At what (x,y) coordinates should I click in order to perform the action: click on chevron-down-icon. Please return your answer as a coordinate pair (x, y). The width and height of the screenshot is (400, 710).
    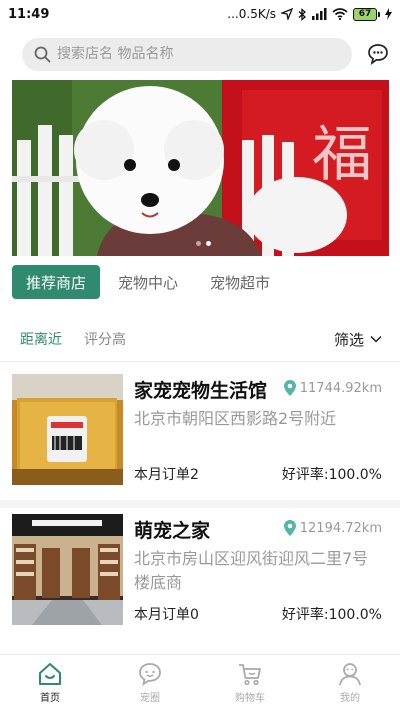
    Looking at the image, I should click on (376, 339).